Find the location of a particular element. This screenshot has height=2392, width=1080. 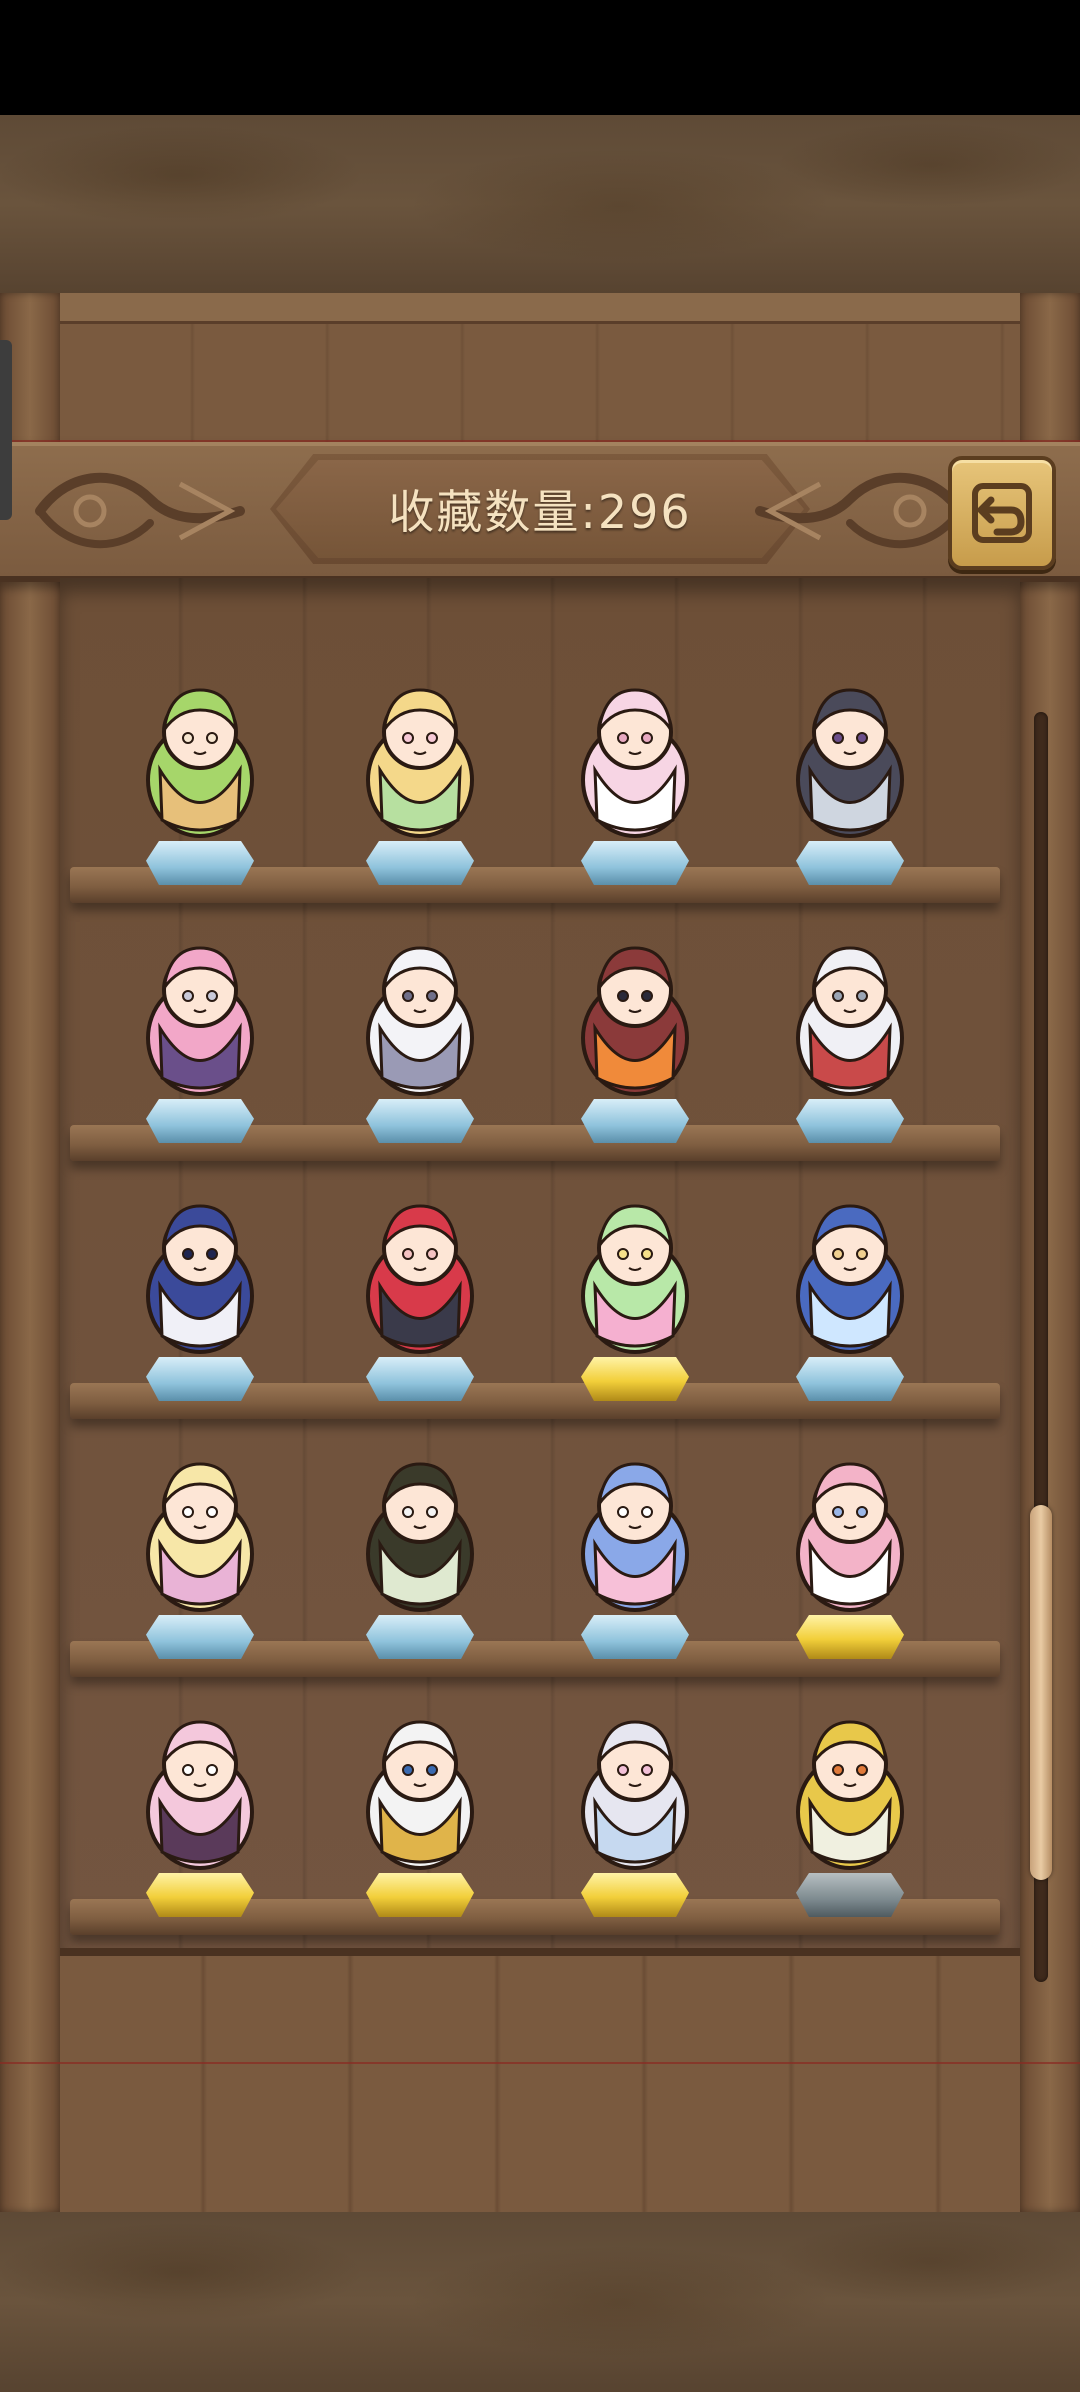

title-plaque: 收藏数量:296 is located at coordinates (540, 509).